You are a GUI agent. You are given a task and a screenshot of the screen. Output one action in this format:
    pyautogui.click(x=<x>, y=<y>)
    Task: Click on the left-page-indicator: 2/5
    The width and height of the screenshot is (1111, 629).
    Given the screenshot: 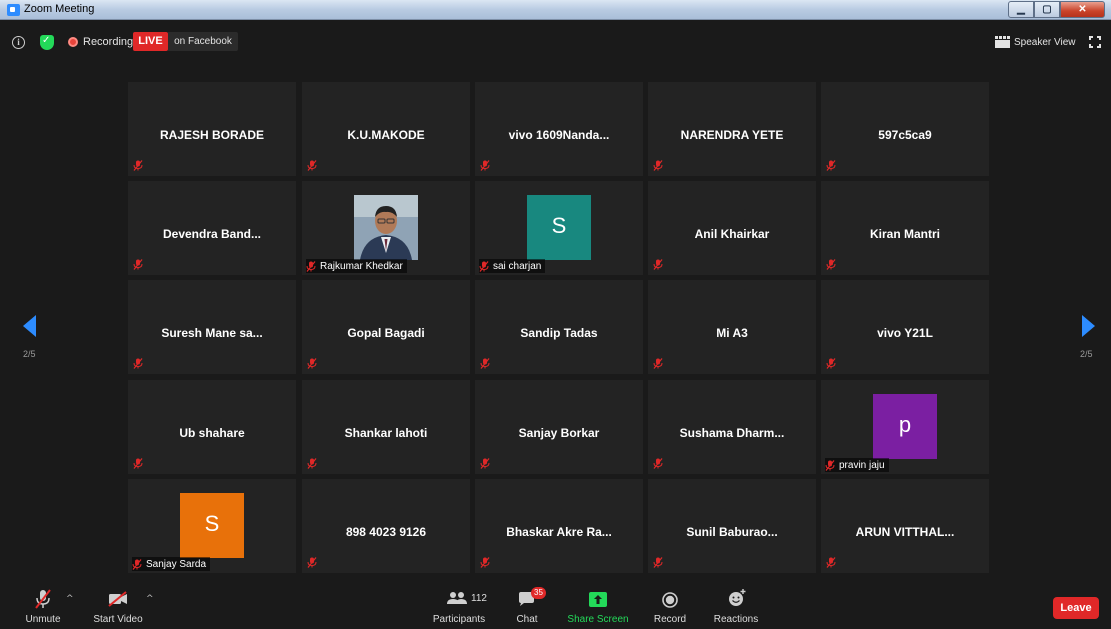 What is the action you would take?
    pyautogui.click(x=29, y=354)
    